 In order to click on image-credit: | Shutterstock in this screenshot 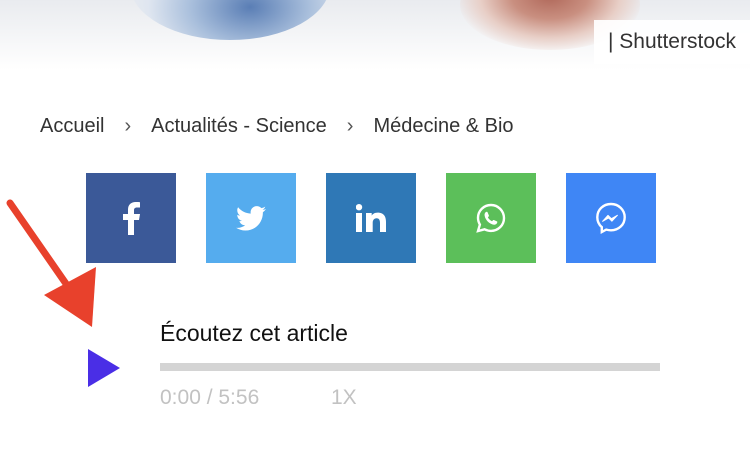, I will do `click(671, 42)`.